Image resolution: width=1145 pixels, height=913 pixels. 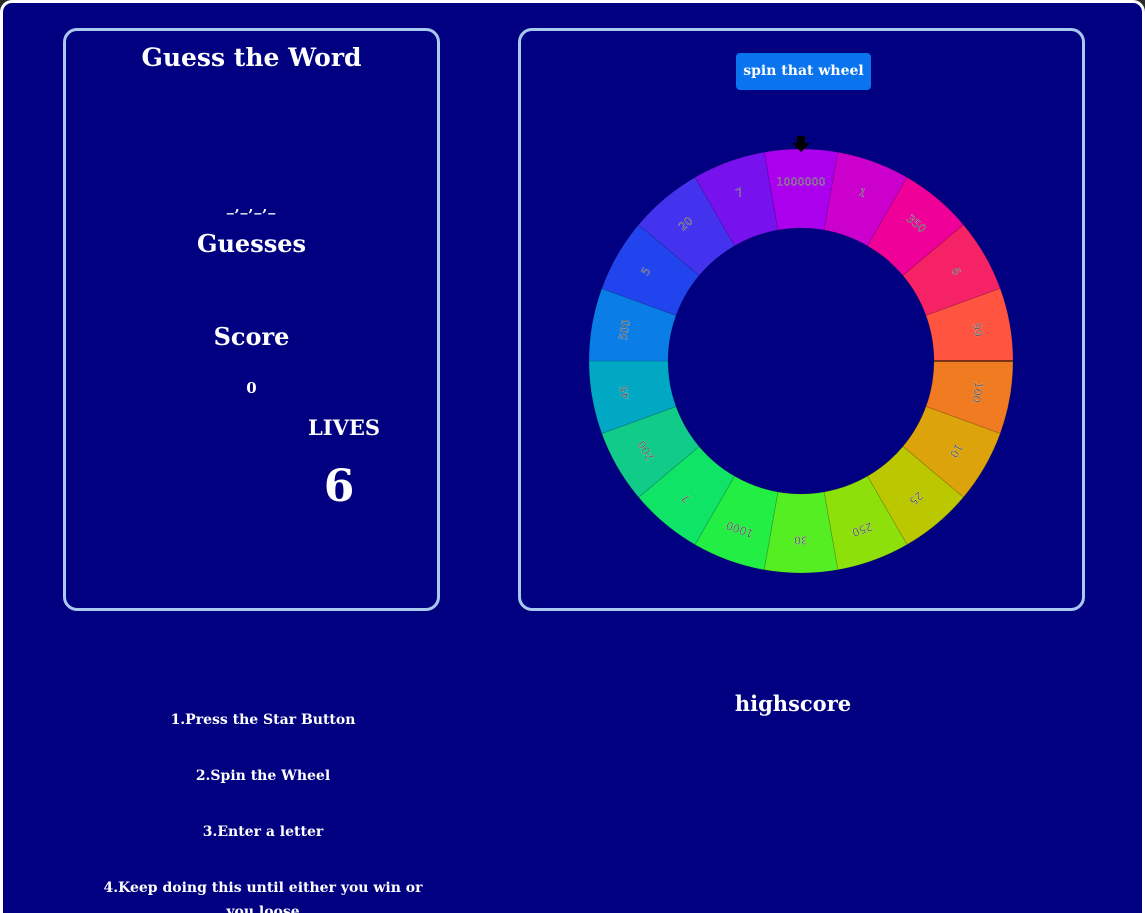 What do you see at coordinates (801, 182) in the screenshot?
I see `wheel-segment-label: 1000000` at bounding box center [801, 182].